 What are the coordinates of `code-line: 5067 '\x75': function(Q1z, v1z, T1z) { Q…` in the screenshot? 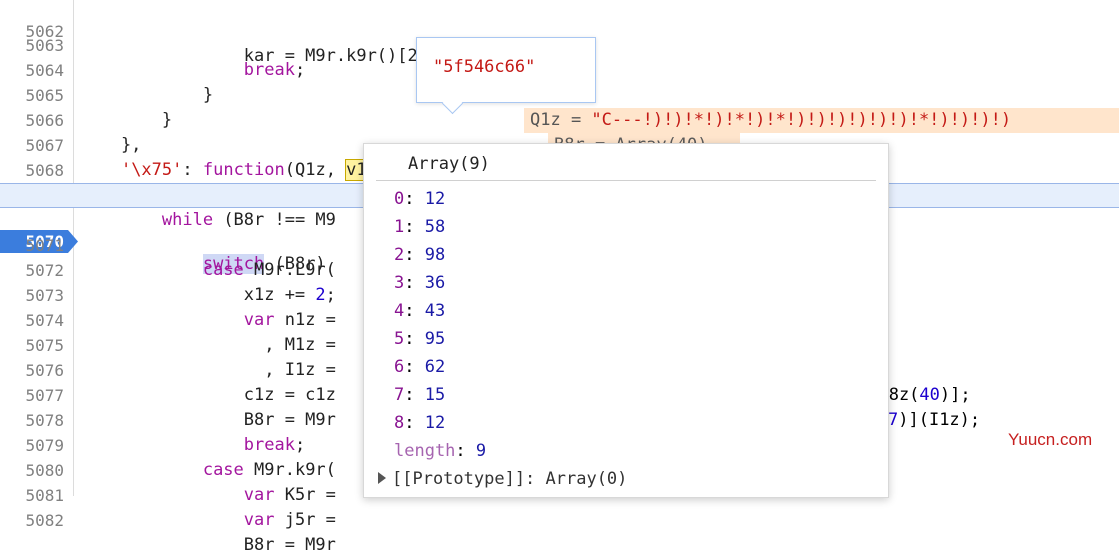 It's located at (559, 144).